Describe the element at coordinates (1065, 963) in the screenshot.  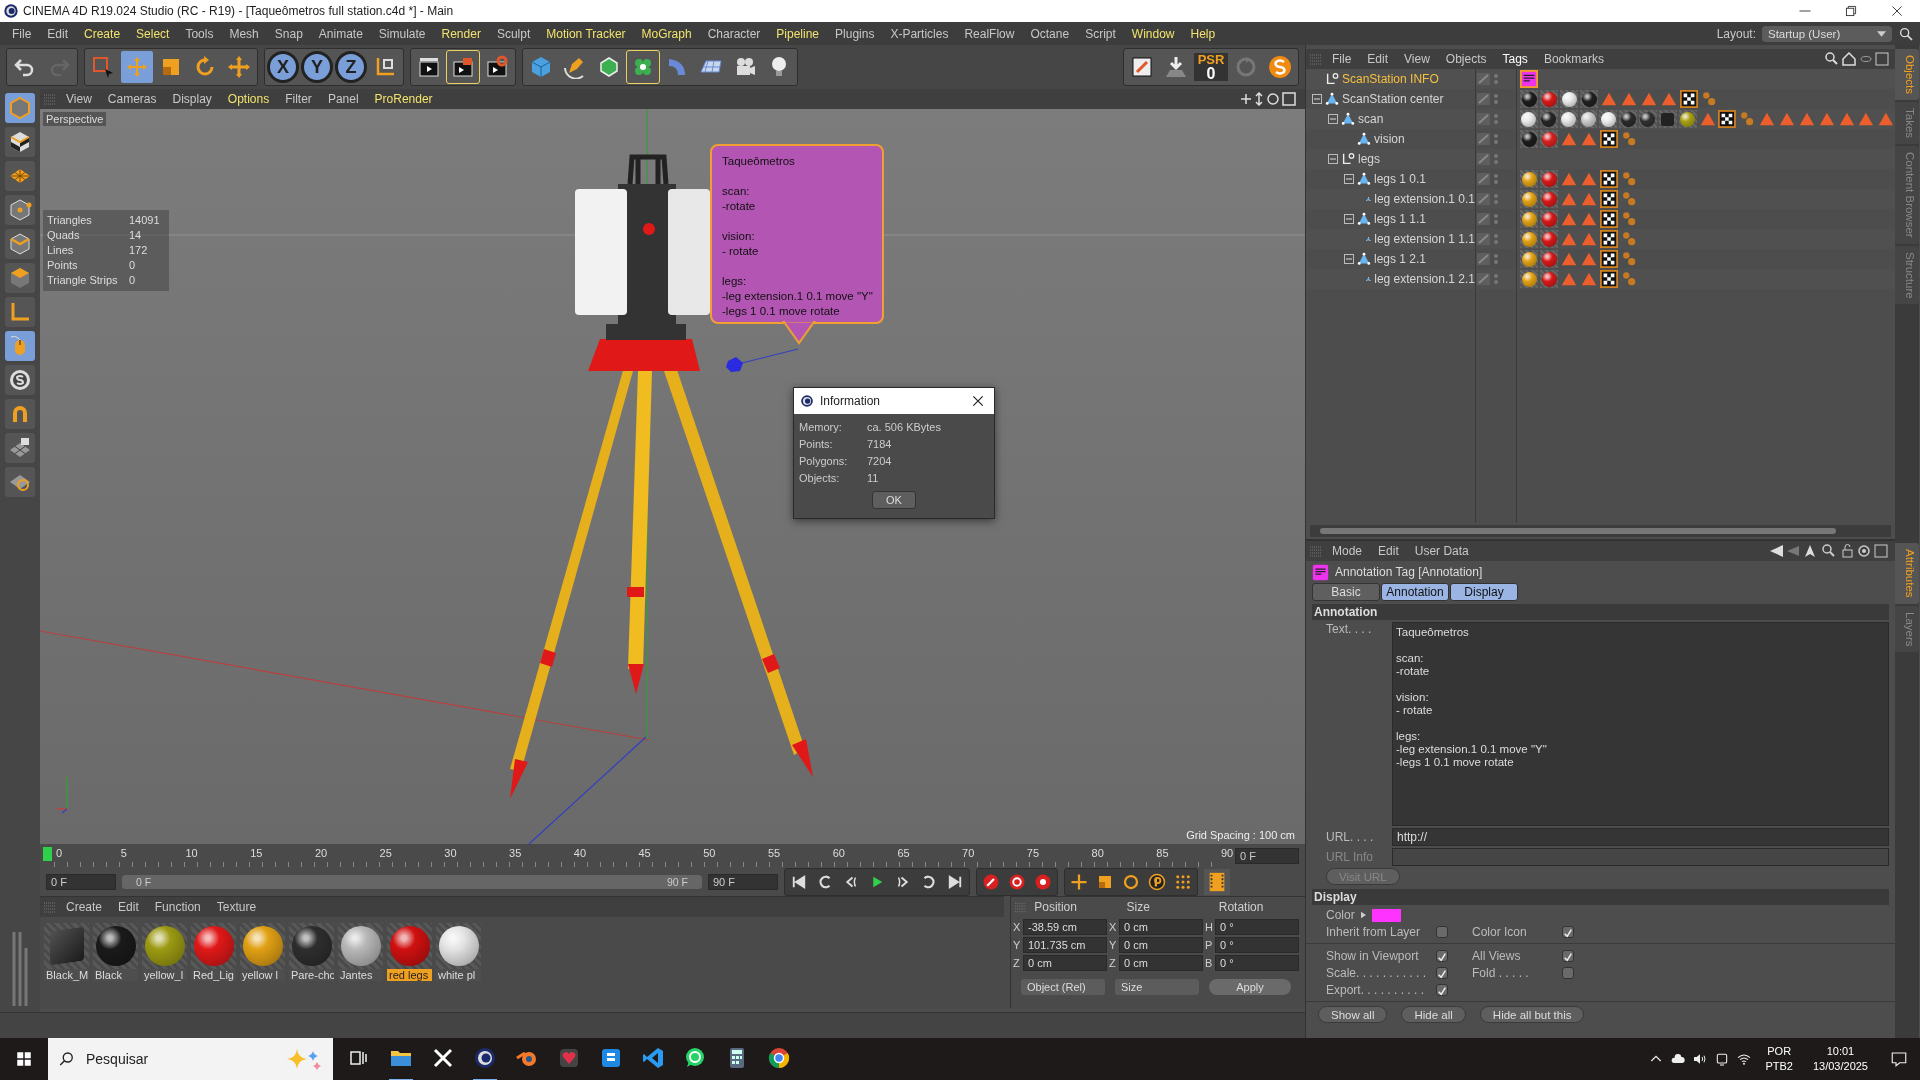
I see `position-field: 0 cm` at that location.